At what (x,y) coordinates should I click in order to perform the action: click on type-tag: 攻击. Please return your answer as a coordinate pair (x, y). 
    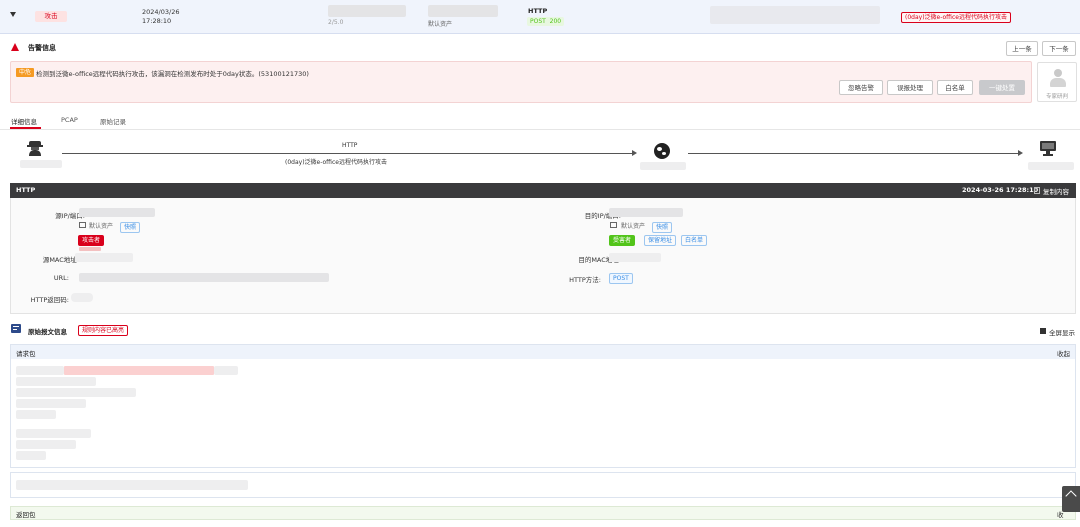
    Looking at the image, I should click on (51, 16).